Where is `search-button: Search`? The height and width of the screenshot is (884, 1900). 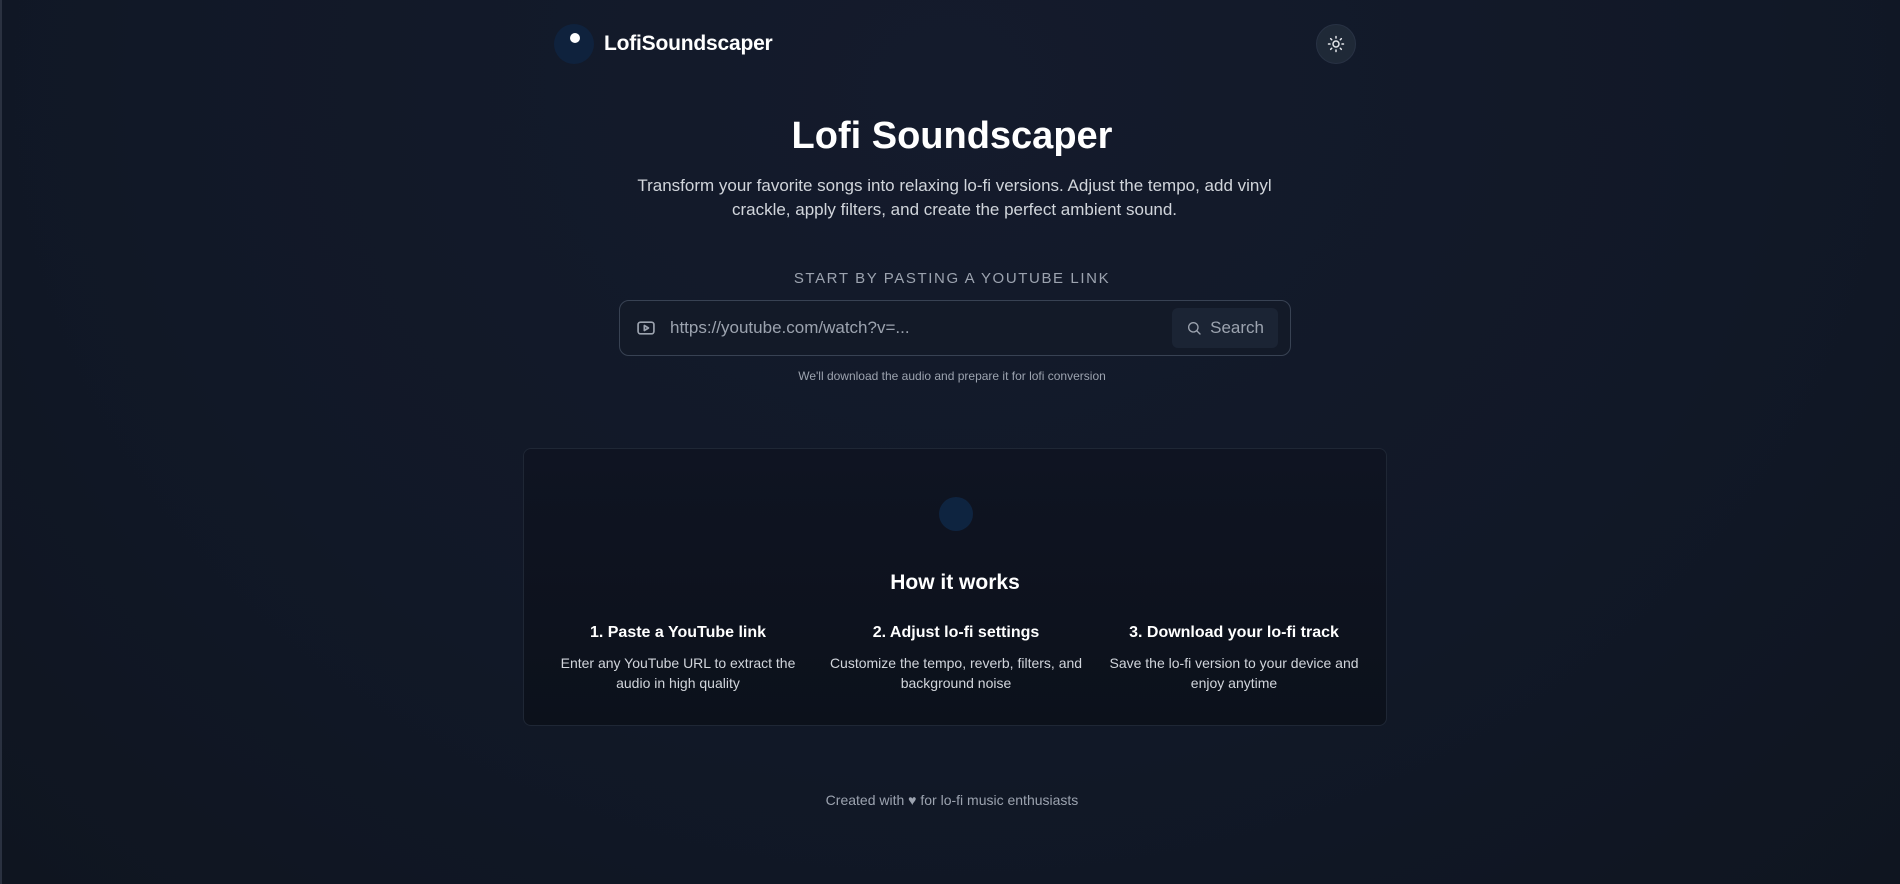
search-button: Search is located at coordinates (1225, 328).